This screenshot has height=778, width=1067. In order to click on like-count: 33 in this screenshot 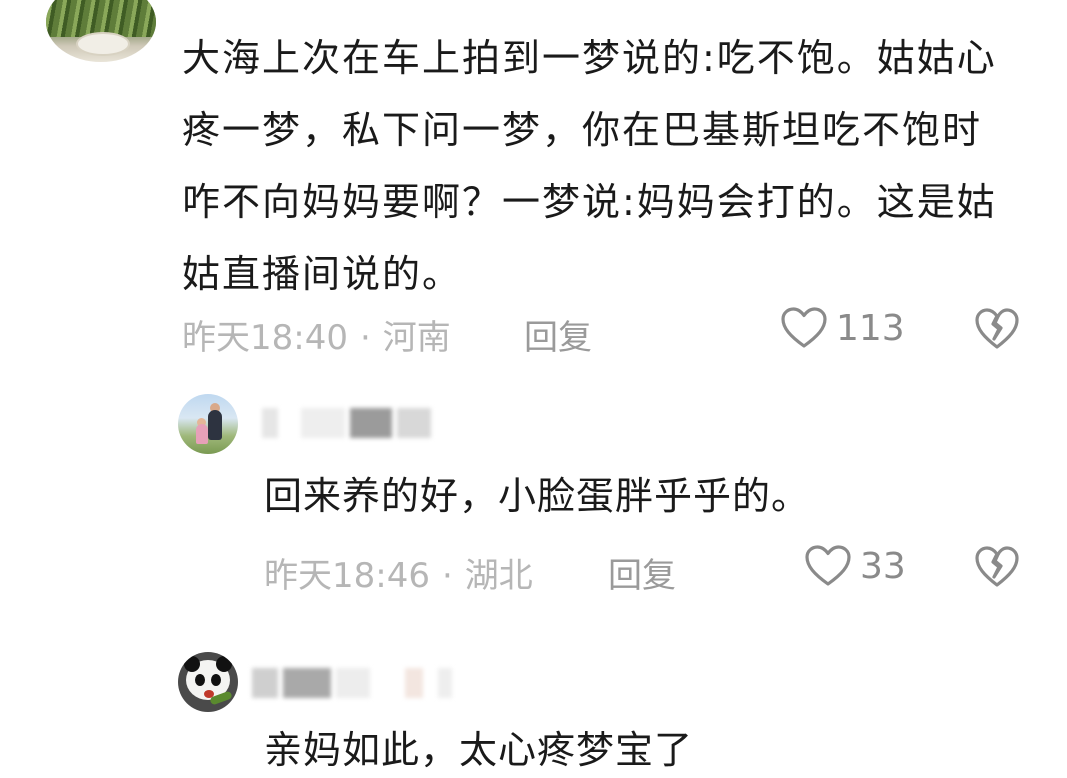, I will do `click(883, 566)`.